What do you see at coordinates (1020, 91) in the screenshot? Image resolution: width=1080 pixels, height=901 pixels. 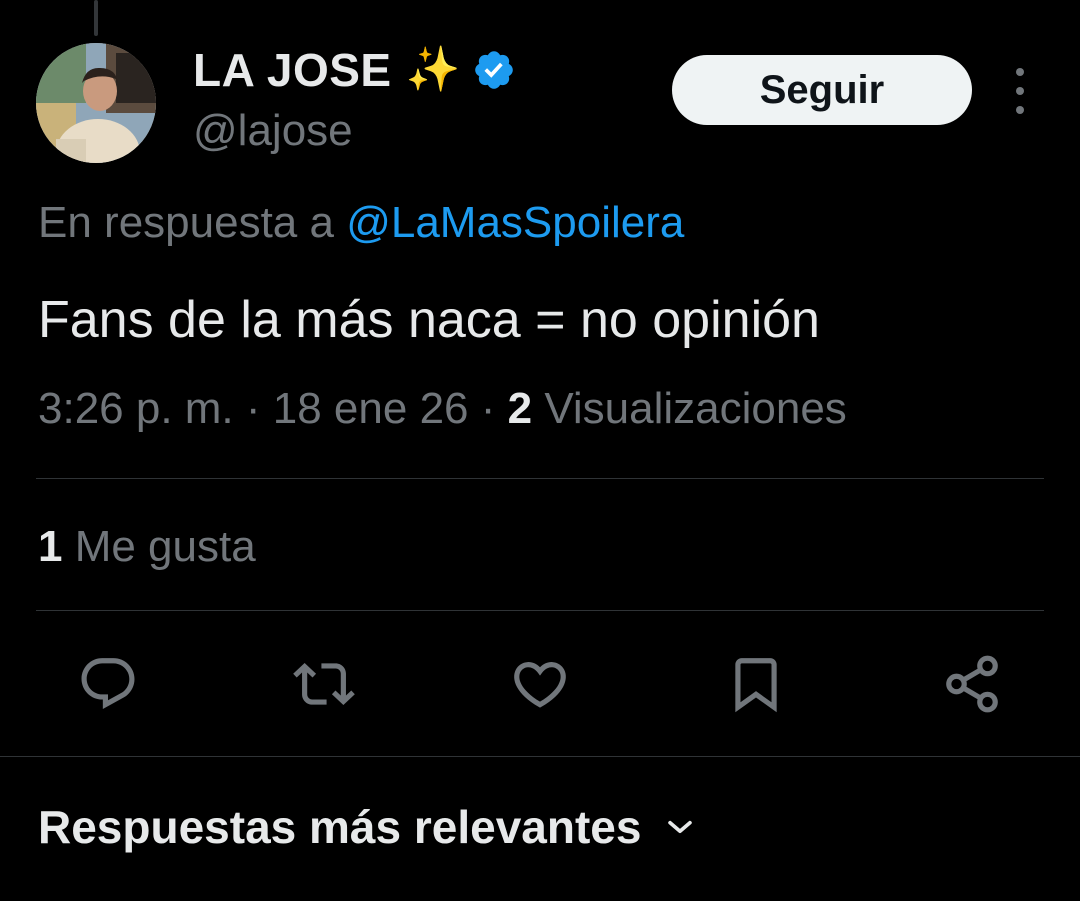 I see `more-options-icon` at bounding box center [1020, 91].